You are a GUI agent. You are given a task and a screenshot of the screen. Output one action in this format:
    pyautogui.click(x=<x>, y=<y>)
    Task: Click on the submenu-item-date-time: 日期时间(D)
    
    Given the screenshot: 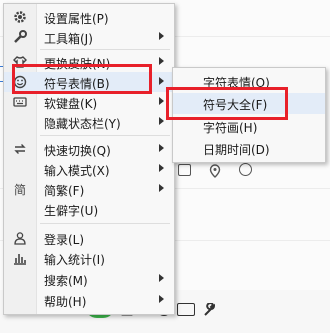 What is the action you would take?
    pyautogui.click(x=249, y=148)
    